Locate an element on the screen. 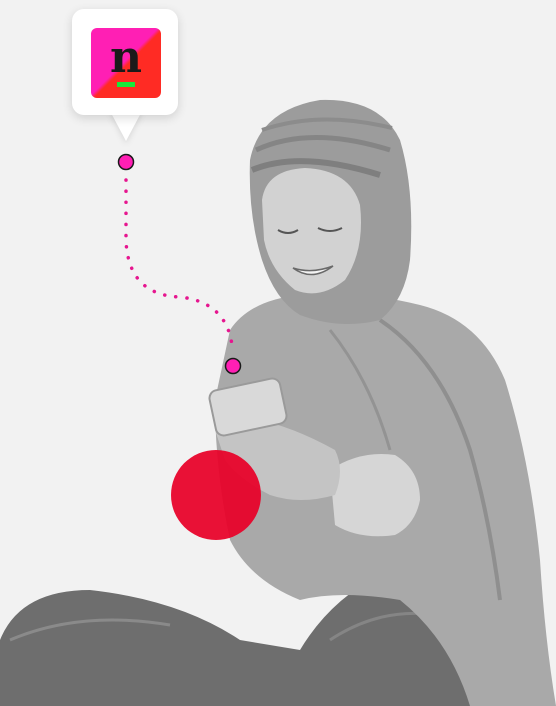 The width and height of the screenshot is (556, 706). app-icon-callout: n is located at coordinates (125, 62).